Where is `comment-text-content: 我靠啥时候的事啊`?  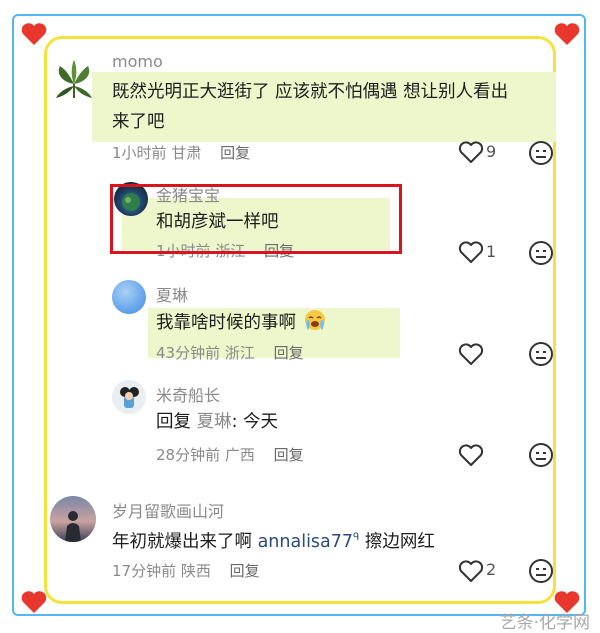
comment-text-content: 我靠啥时候的事啊 is located at coordinates (226, 323).